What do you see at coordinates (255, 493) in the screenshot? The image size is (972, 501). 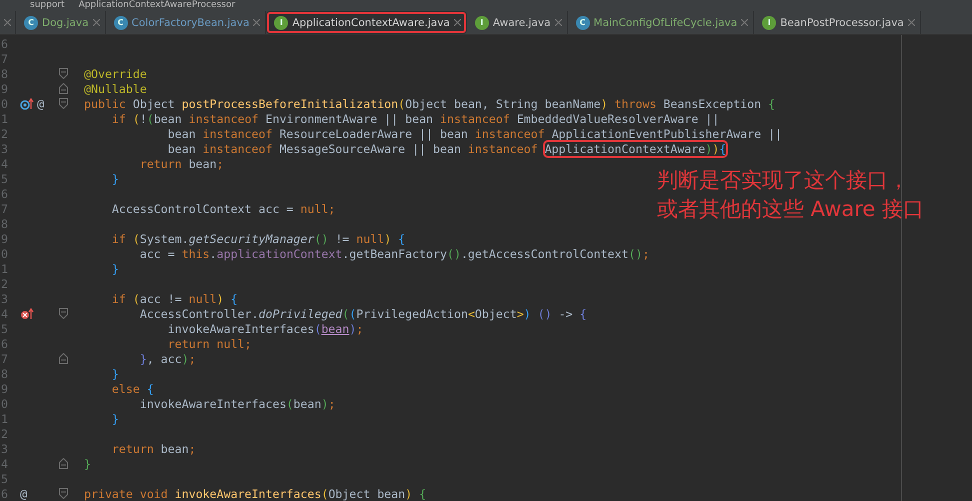 I see `code-line: private void invokeAwareInterfaces(Object bean) {` at bounding box center [255, 493].